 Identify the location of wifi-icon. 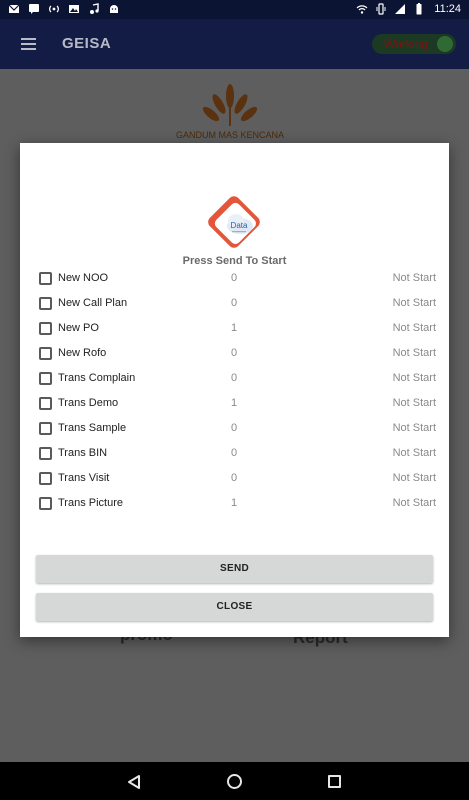
(362, 9).